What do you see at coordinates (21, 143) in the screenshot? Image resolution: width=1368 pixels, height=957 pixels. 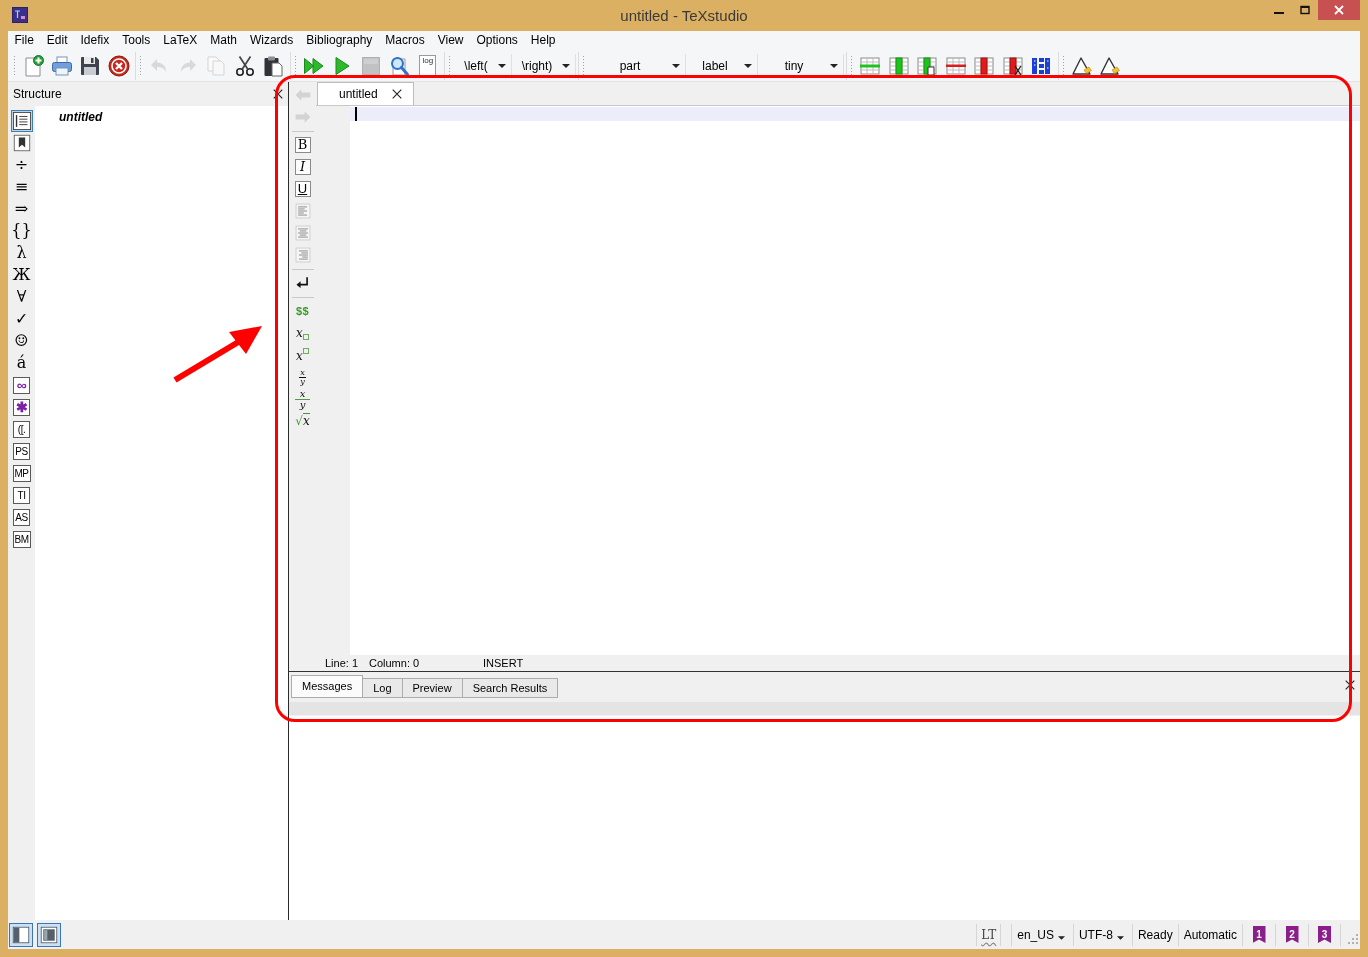 I see `bookmark-icon` at bounding box center [21, 143].